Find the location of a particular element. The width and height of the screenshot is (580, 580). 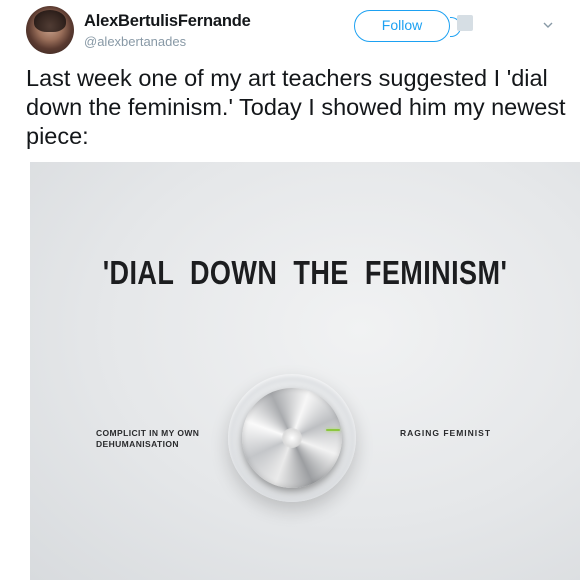

display-name: AlexBertulisFernande is located at coordinates (167, 21).